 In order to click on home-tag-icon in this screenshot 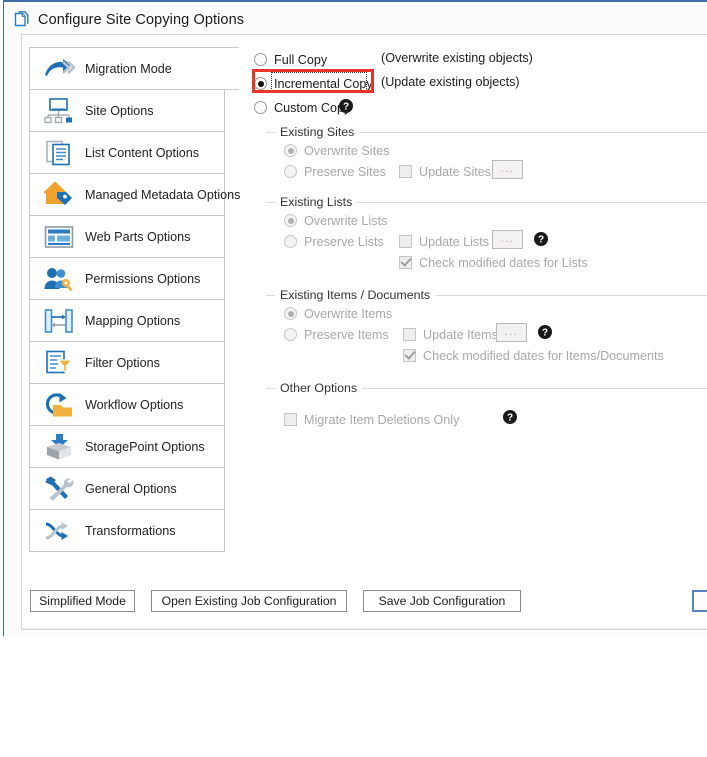, I will do `click(59, 195)`.